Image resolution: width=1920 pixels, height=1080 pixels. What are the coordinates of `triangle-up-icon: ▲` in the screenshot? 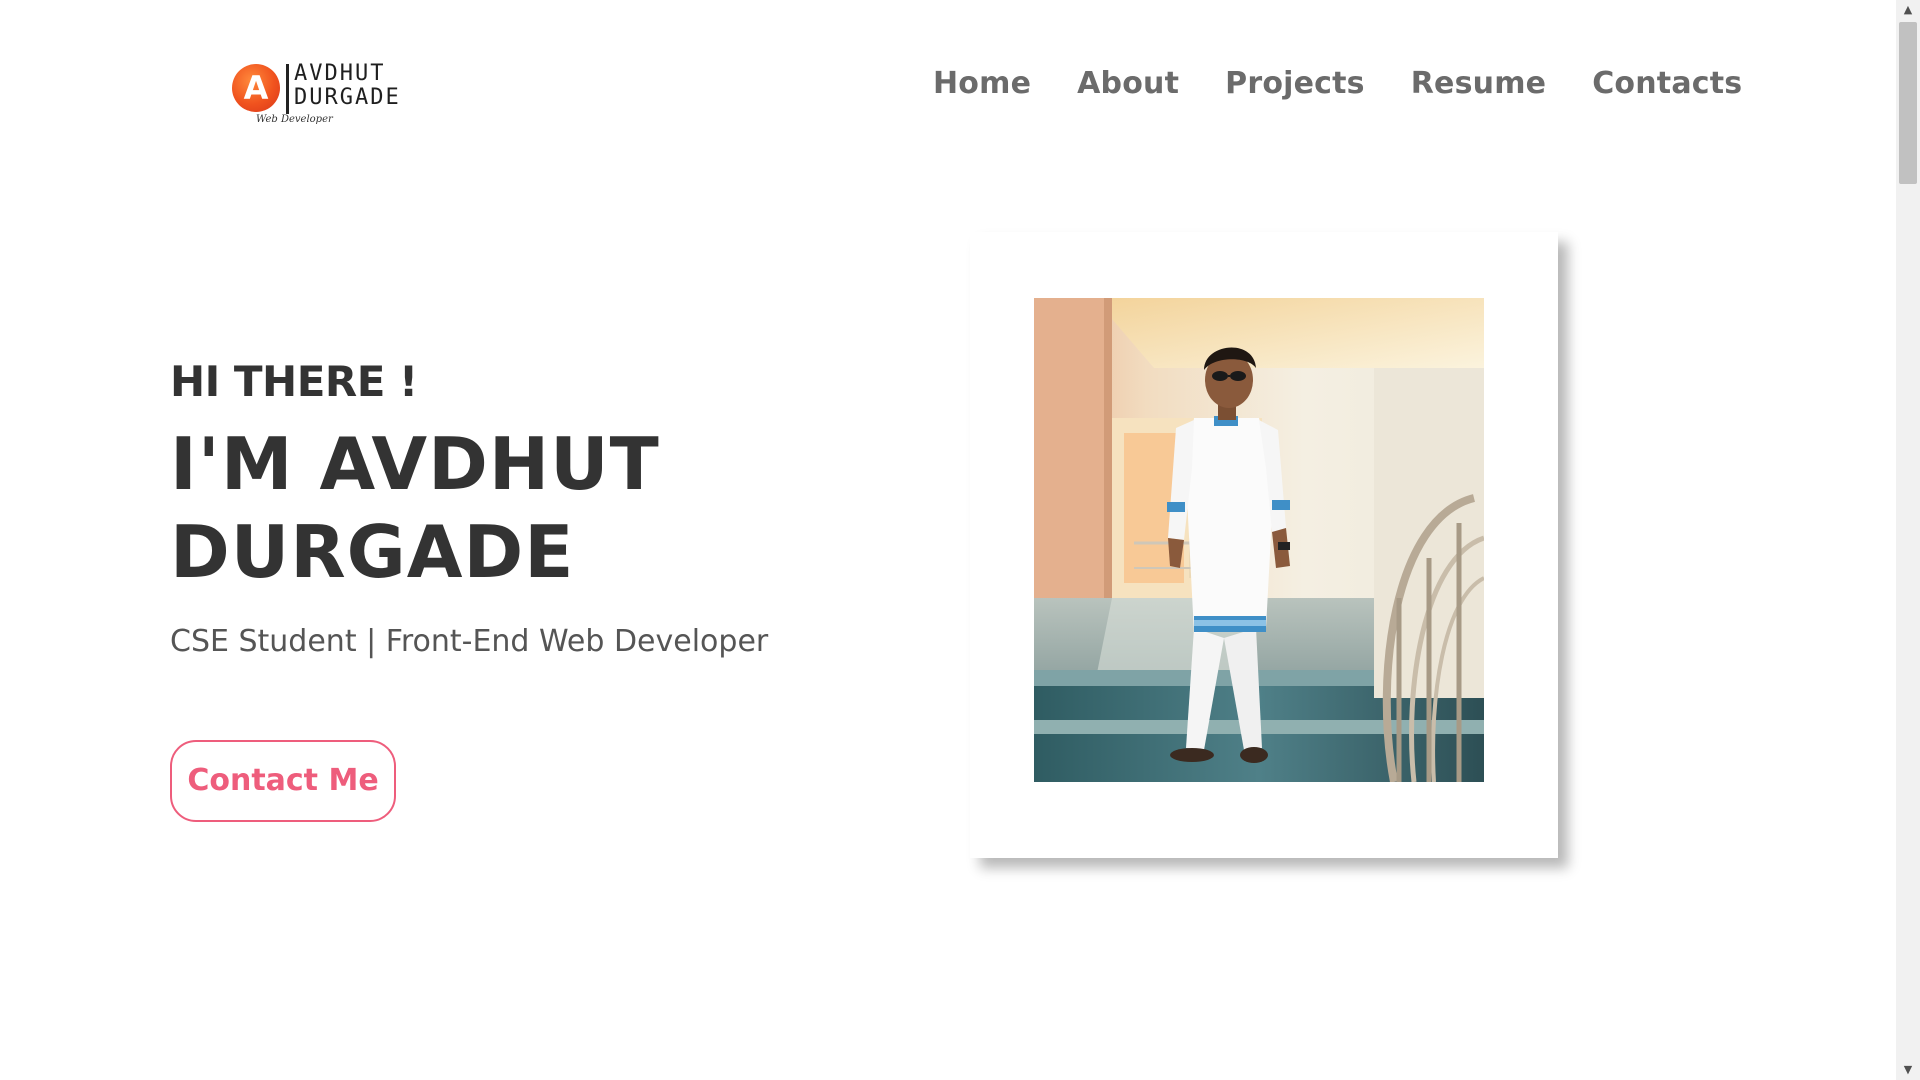 It's located at (1908, 10).